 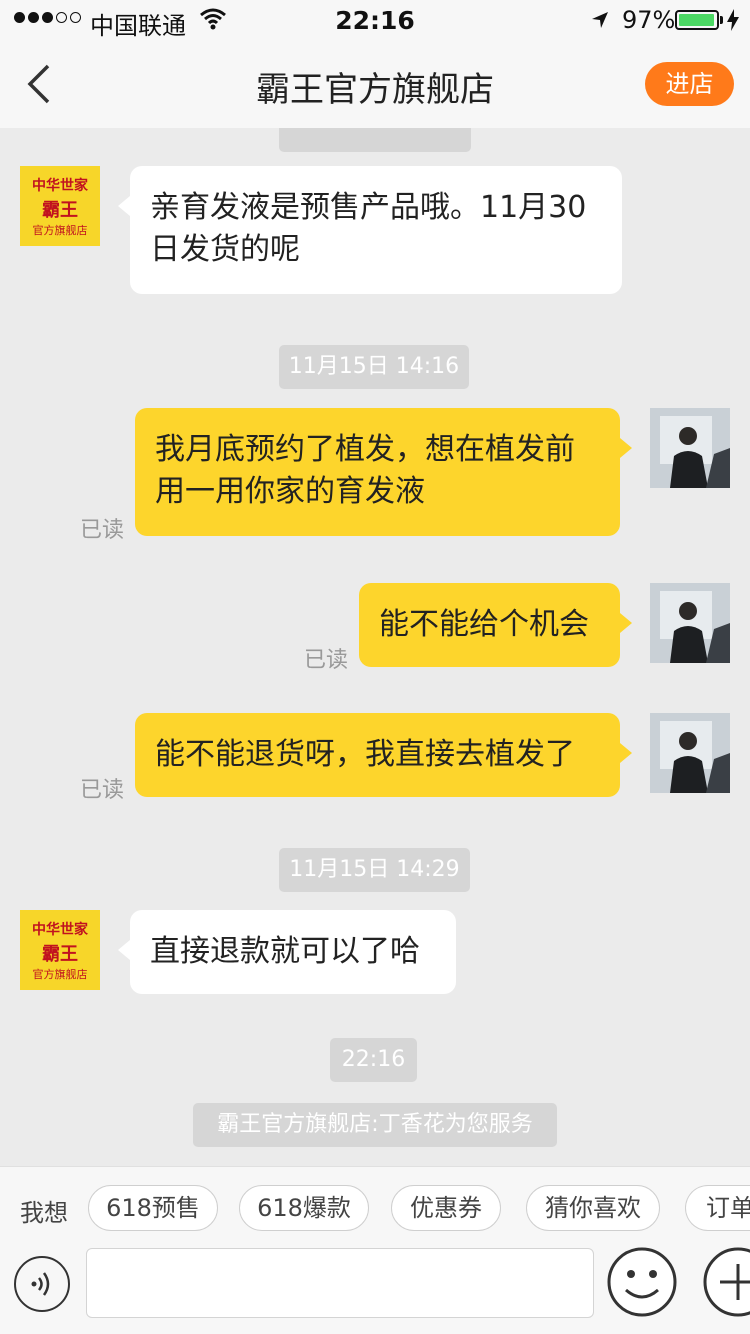 I want to click on quick-reply-chip: 618预售, so click(x=153, y=1208).